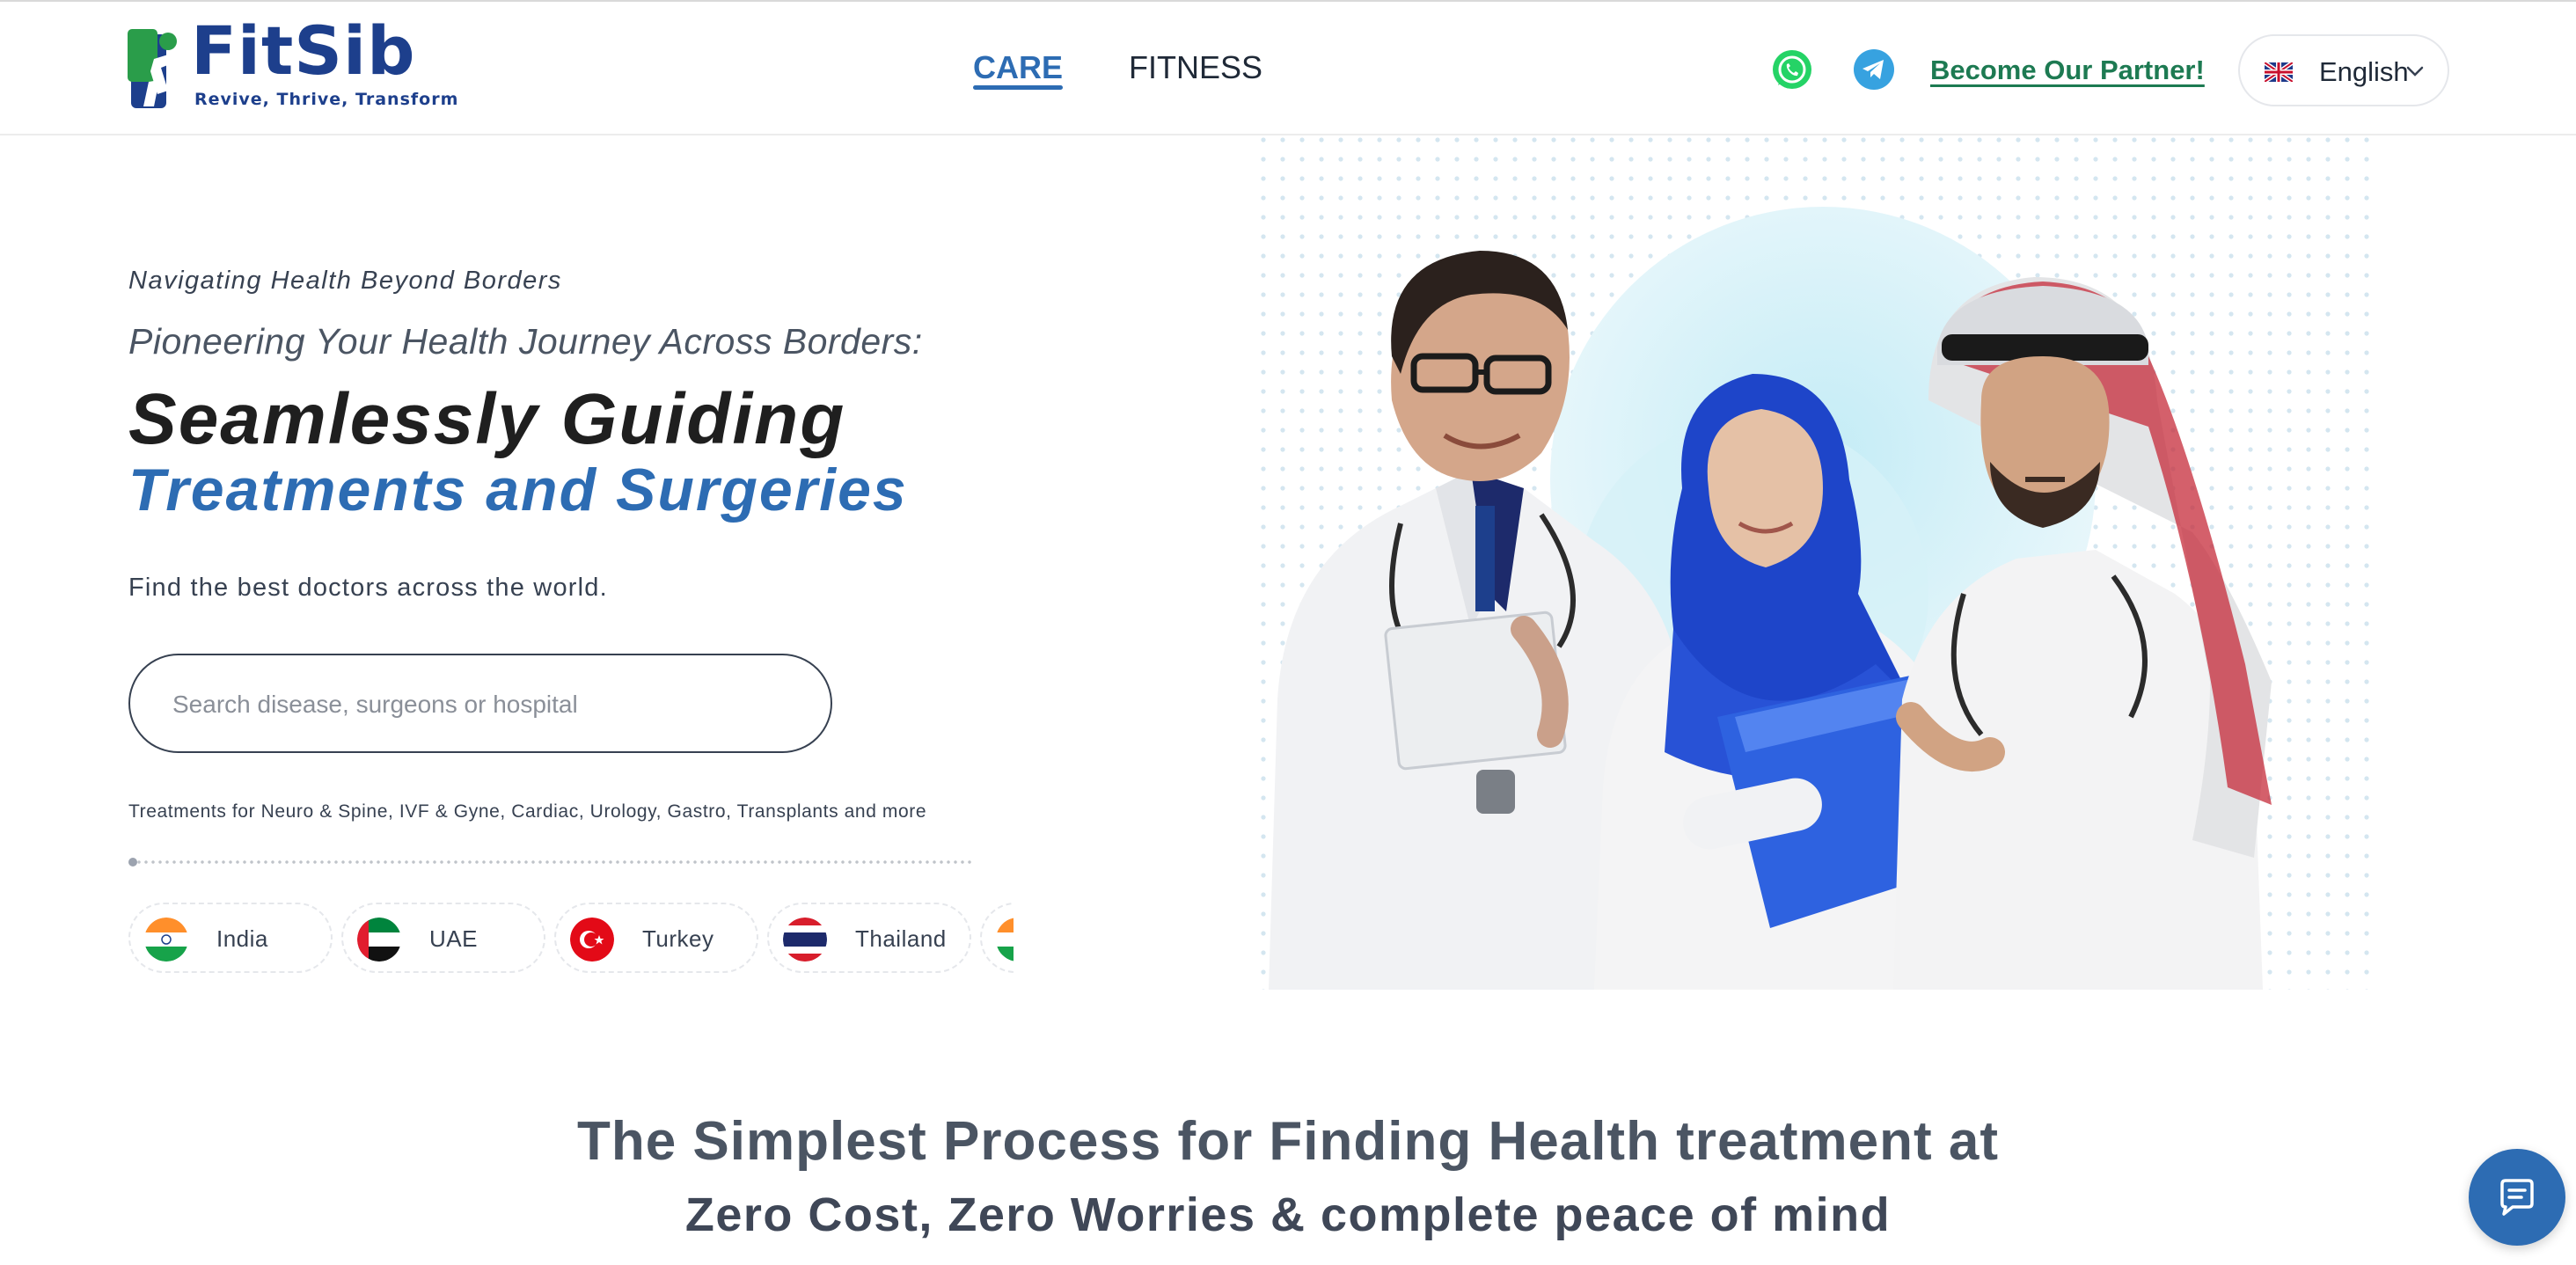 This screenshot has width=2576, height=1265. I want to click on carousel-progress-track, so click(550, 862).